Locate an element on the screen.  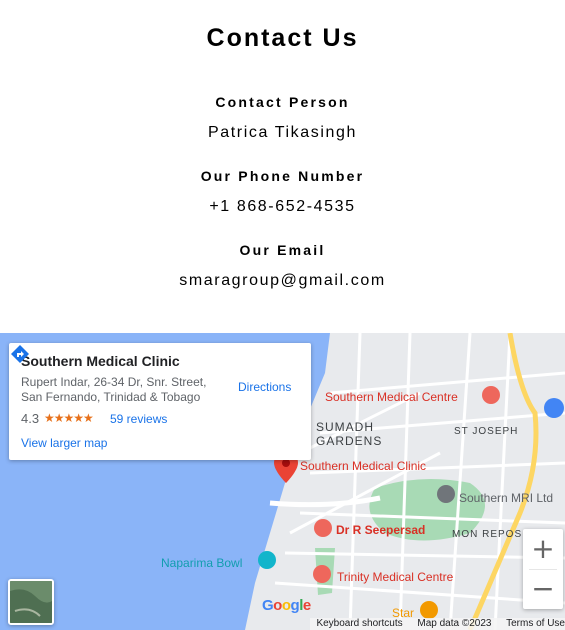
label-naparima-bowl: Naparima Bowl is located at coordinates (201, 563).